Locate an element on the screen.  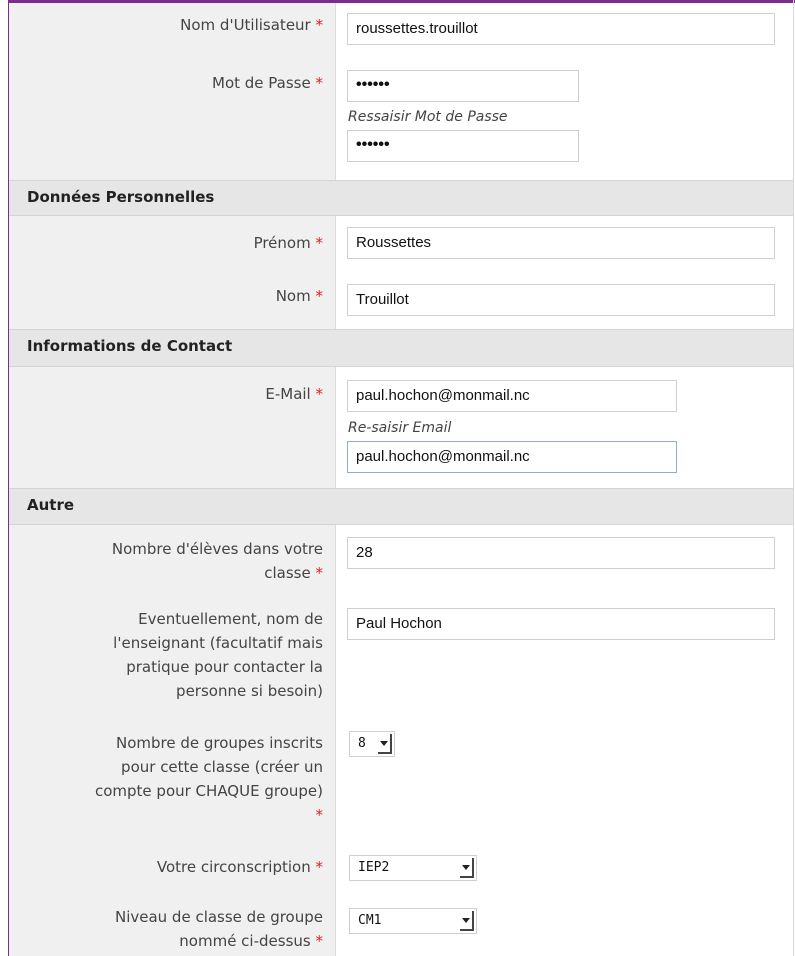
section-other: Autre is located at coordinates (401, 506).